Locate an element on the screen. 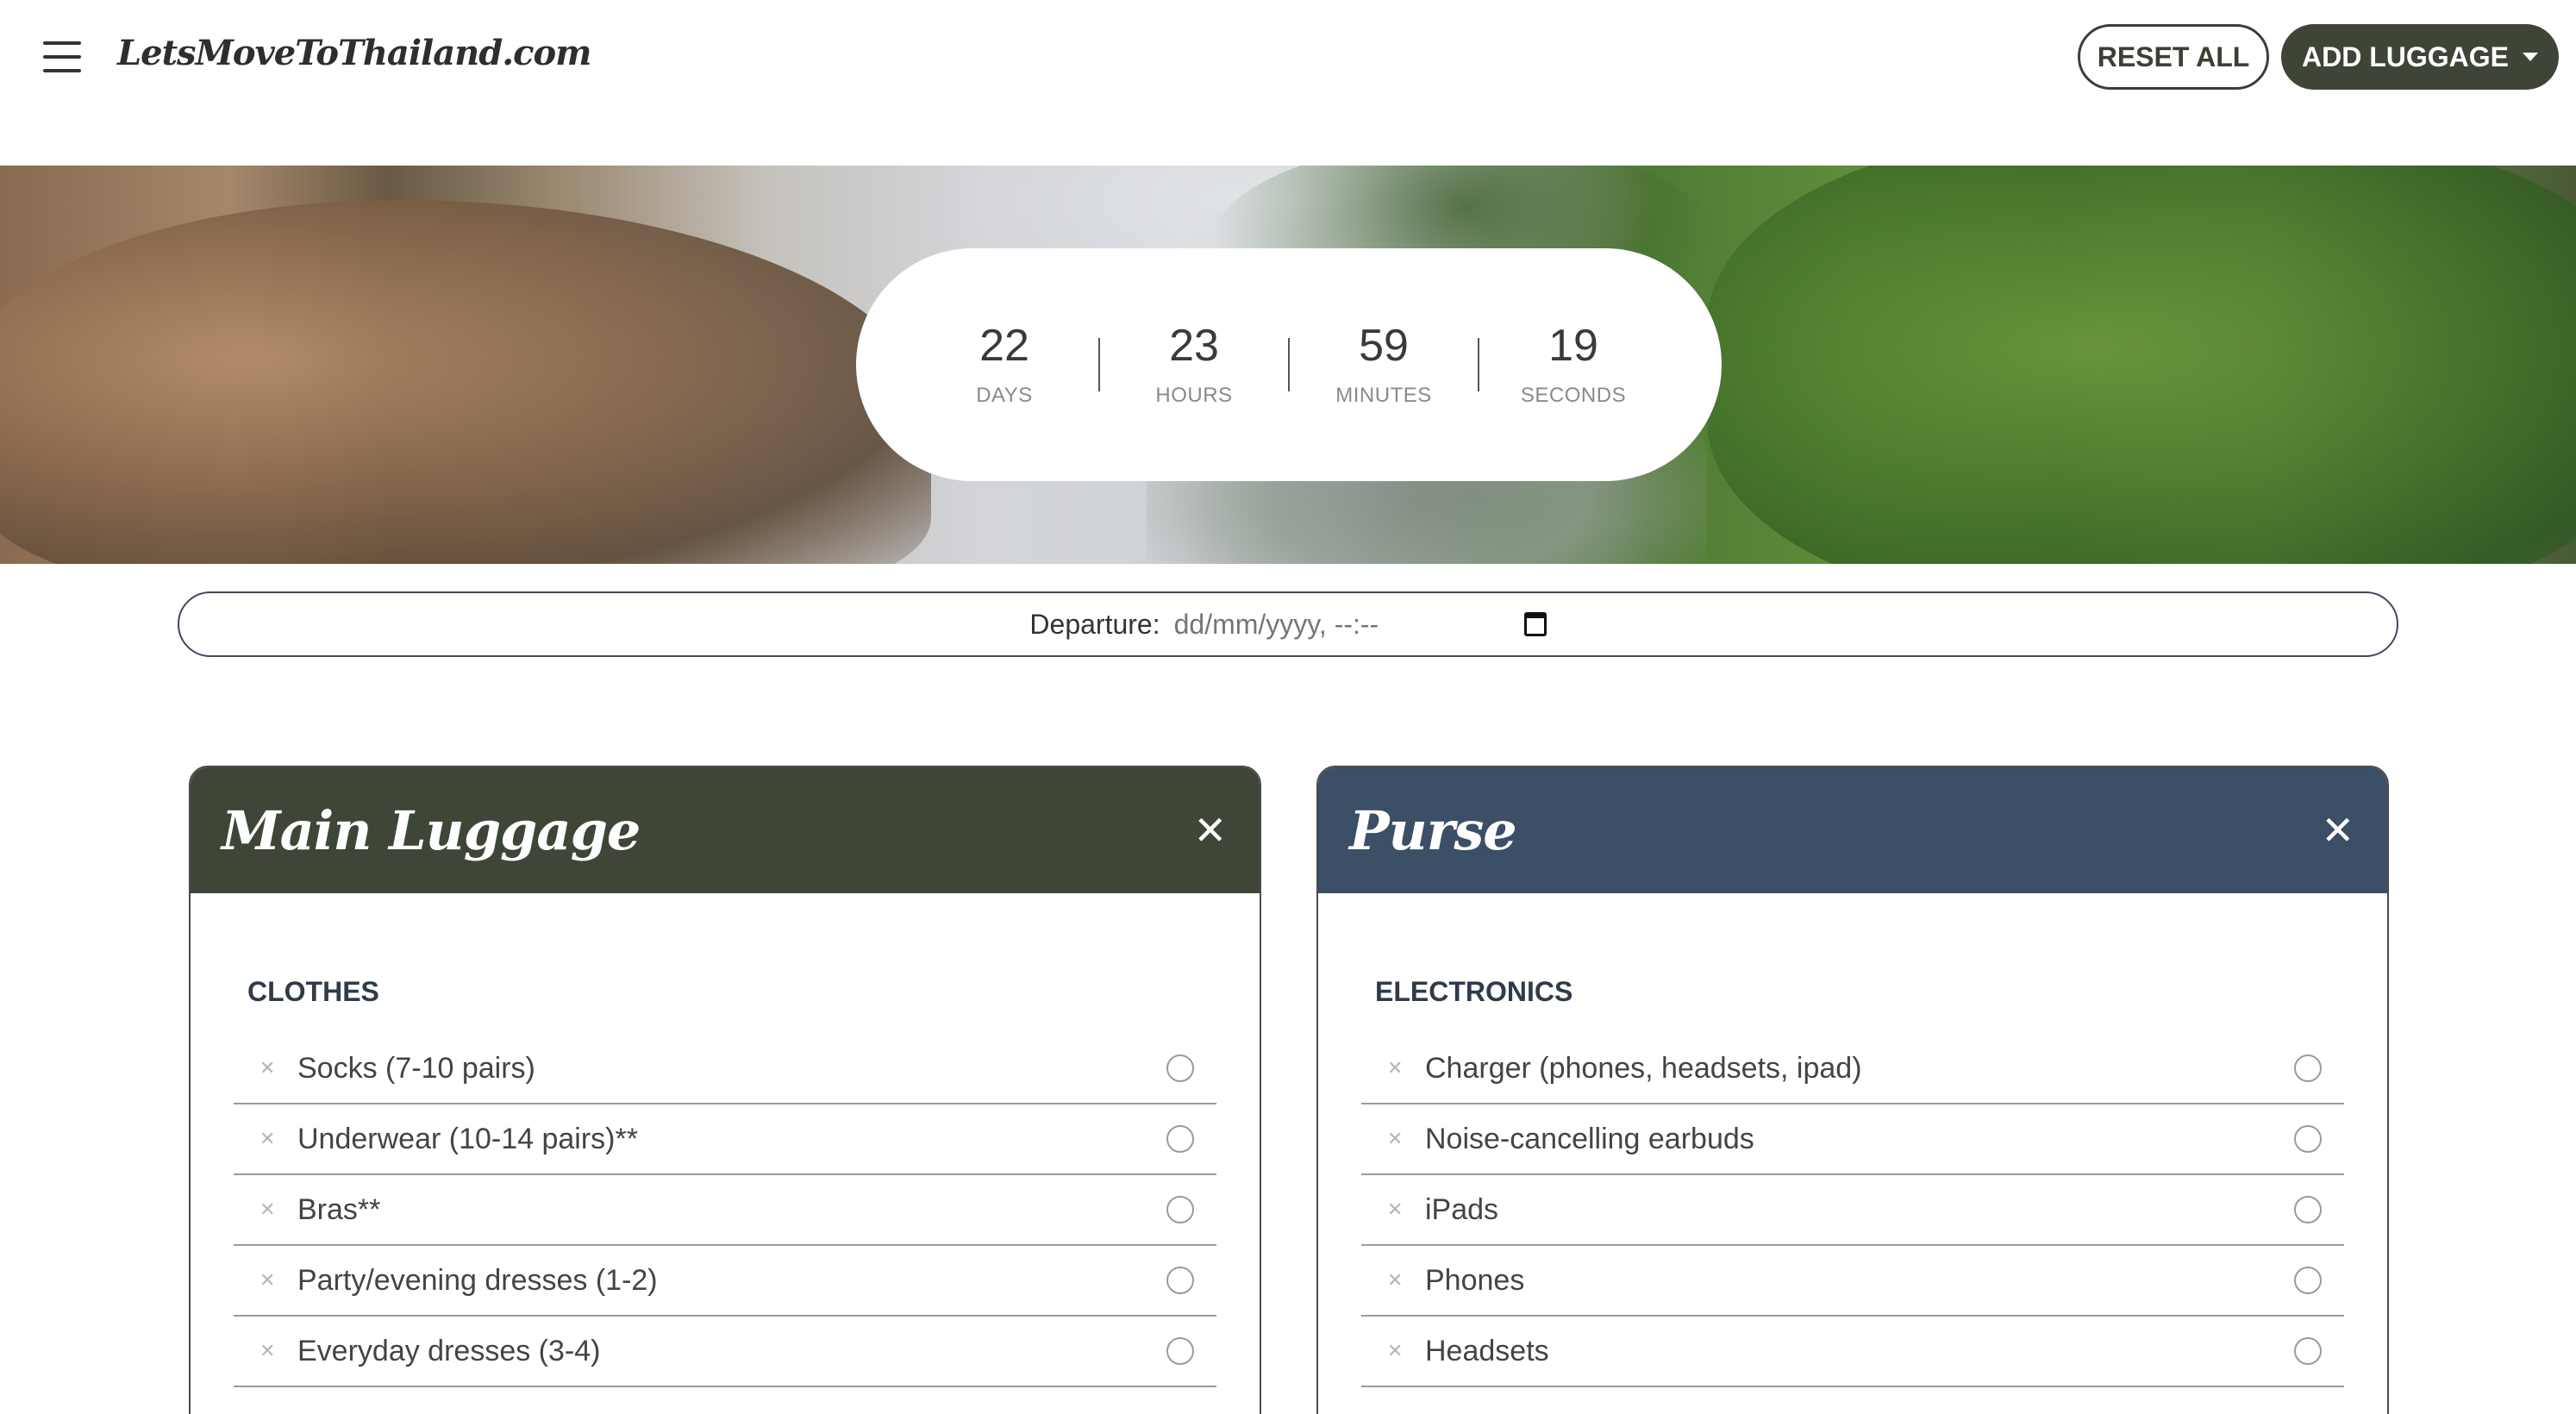 The height and width of the screenshot is (1414, 2576). card-header: Main Luggage ✕ is located at coordinates (725, 830).